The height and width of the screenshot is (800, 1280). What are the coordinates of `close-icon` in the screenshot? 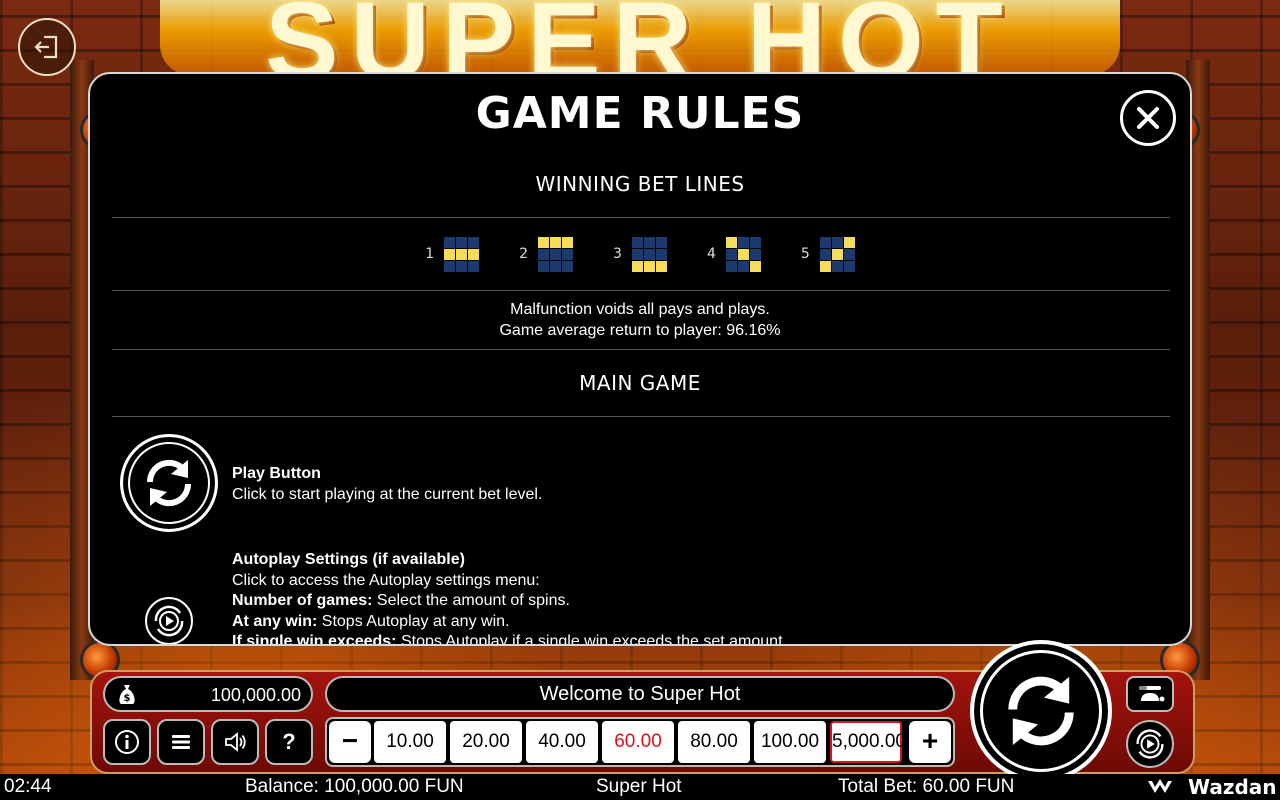 It's located at (1148, 118).